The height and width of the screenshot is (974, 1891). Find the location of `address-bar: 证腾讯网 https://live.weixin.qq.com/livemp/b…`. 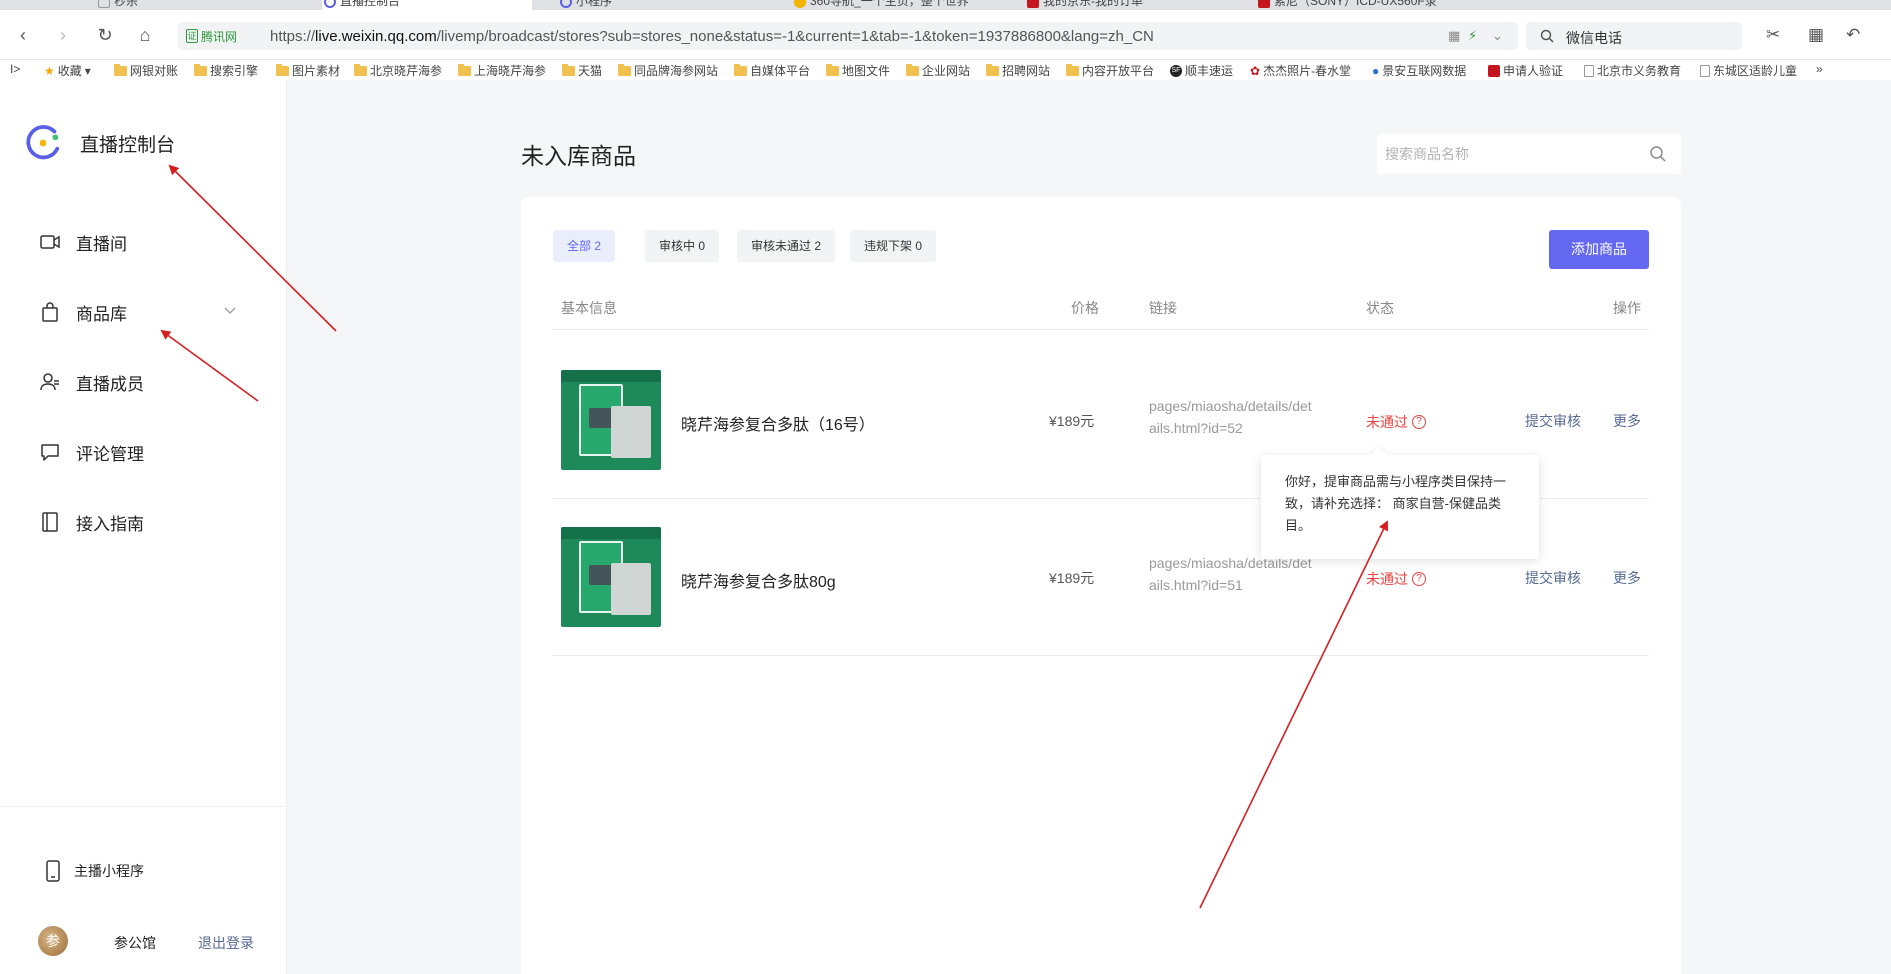

address-bar: 证腾讯网 https://live.weixin.qq.com/livemp/b… is located at coordinates (848, 36).